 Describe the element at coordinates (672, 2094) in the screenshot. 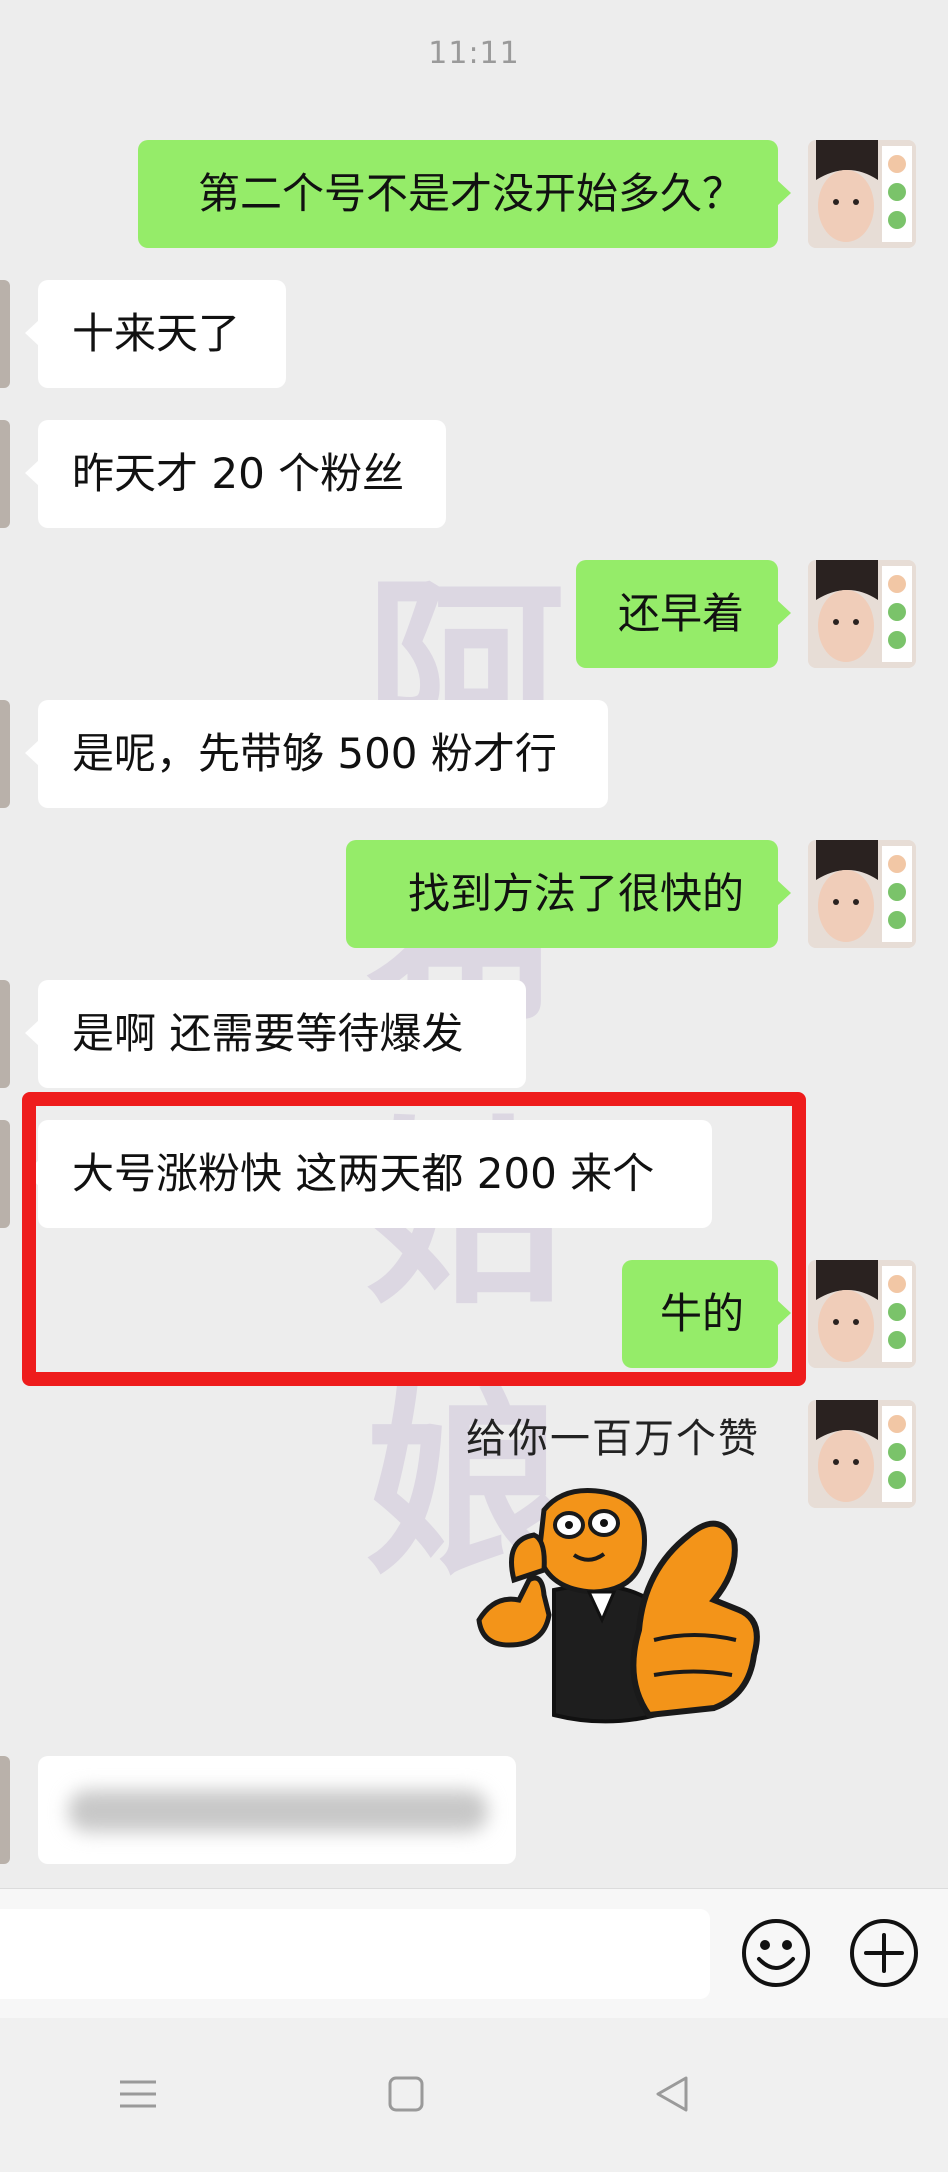

I see `back-icon` at that location.